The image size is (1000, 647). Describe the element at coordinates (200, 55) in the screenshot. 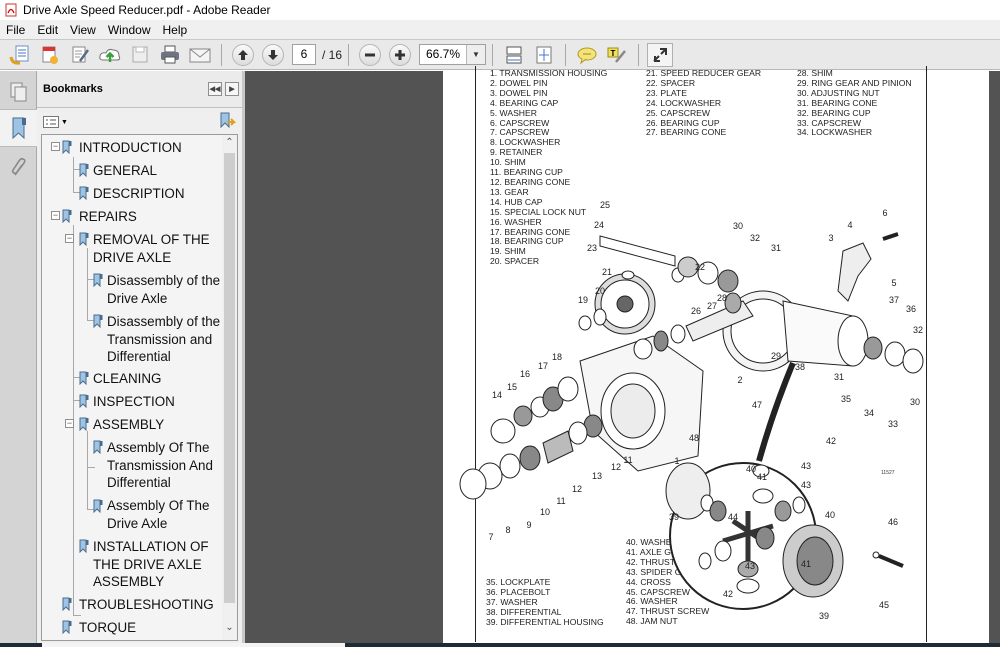

I see `email-button` at that location.